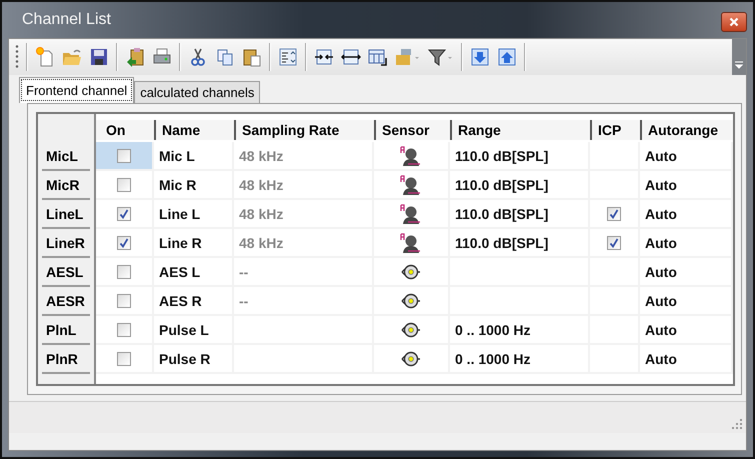  What do you see at coordinates (737, 424) in the screenshot?
I see `resize-grip-icon` at bounding box center [737, 424].